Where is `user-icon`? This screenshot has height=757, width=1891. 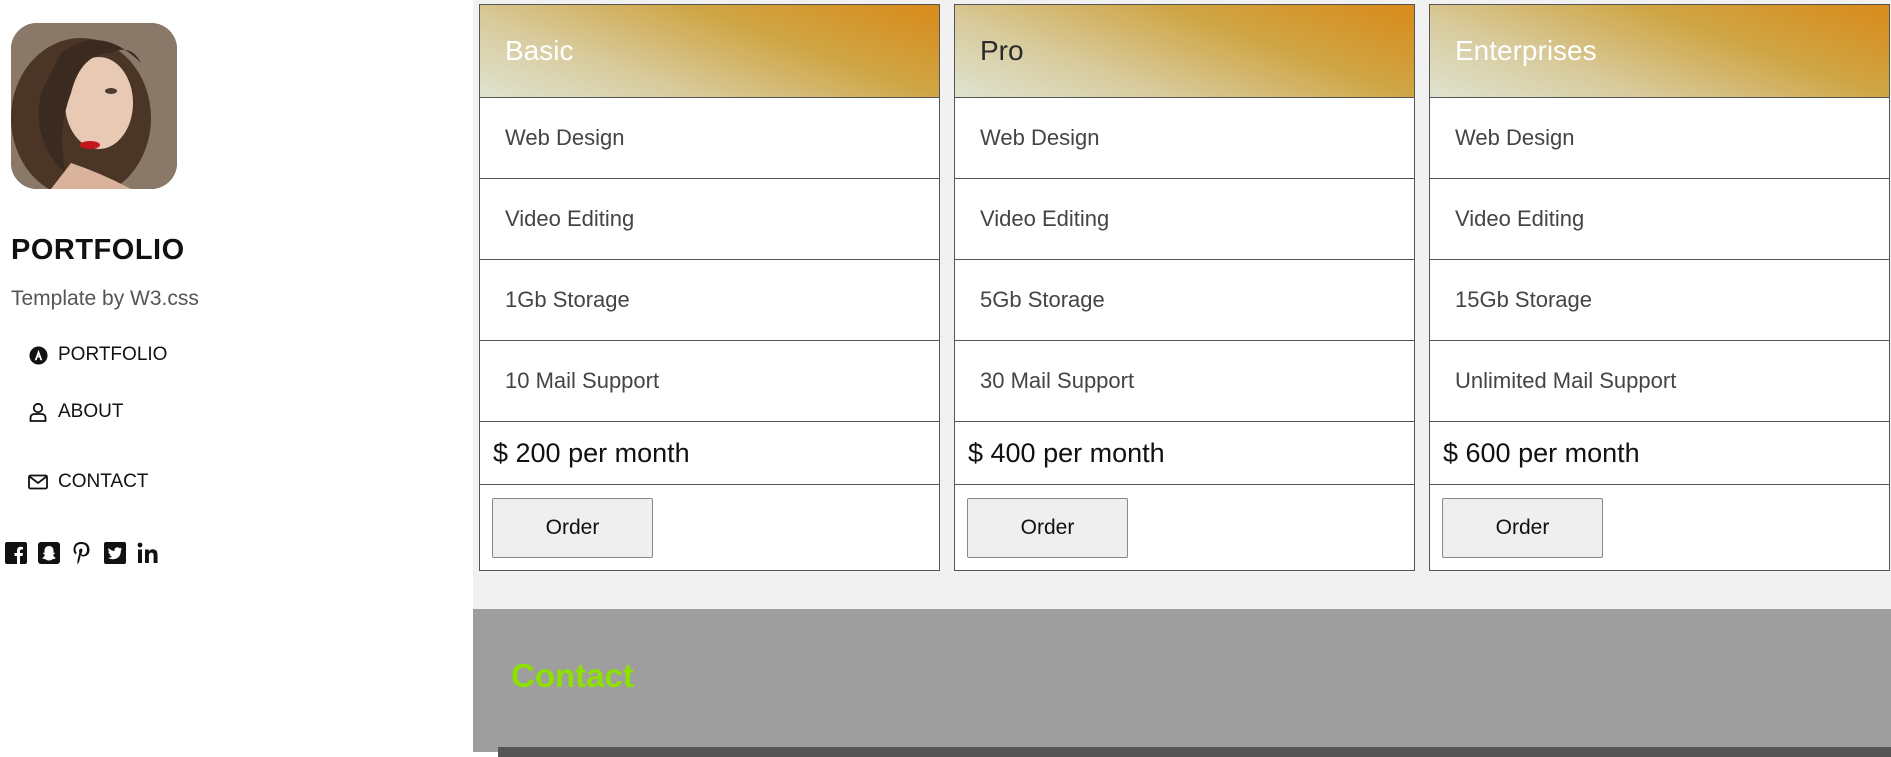 user-icon is located at coordinates (38, 412).